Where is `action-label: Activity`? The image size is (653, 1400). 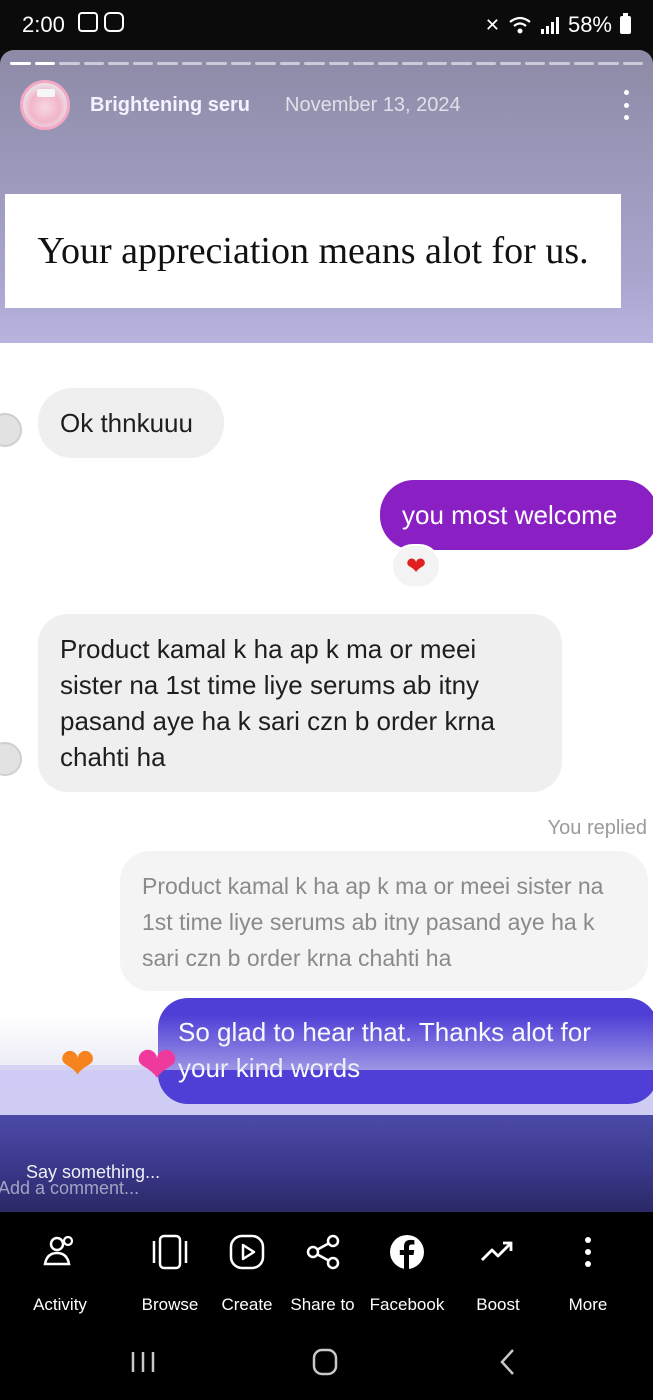
action-label: Activity is located at coordinates (60, 1304).